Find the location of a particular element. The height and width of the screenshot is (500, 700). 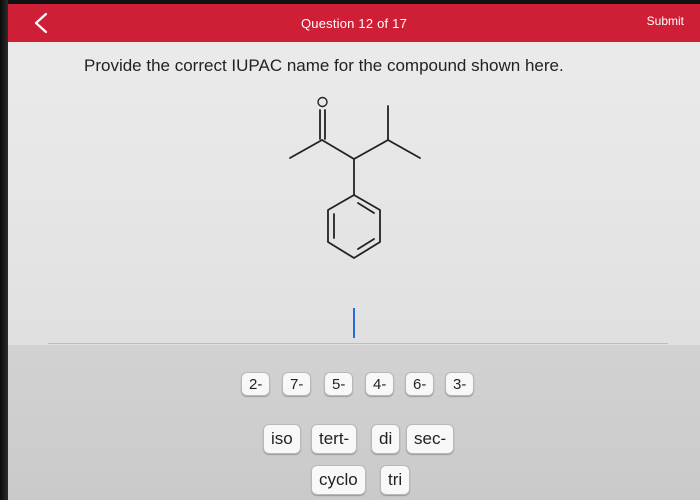

tile-locant-2: 2- is located at coordinates (256, 384).